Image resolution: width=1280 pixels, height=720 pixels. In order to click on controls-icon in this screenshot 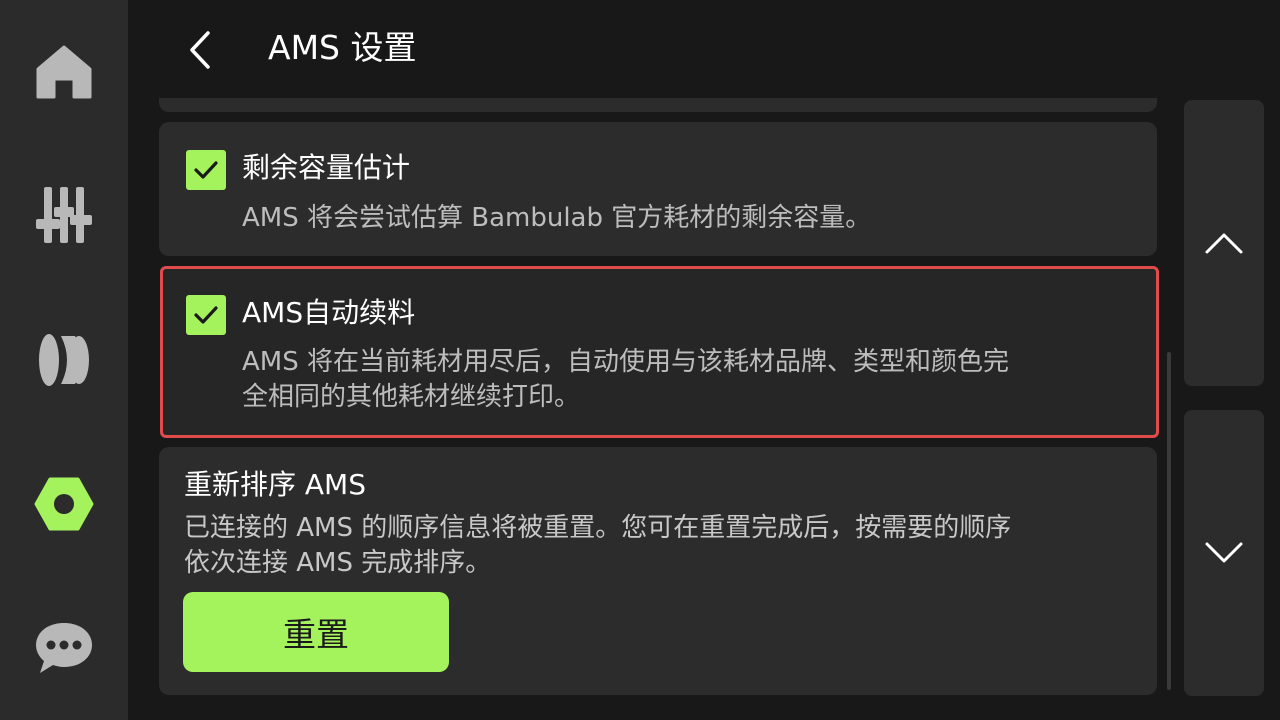, I will do `click(64, 215)`.